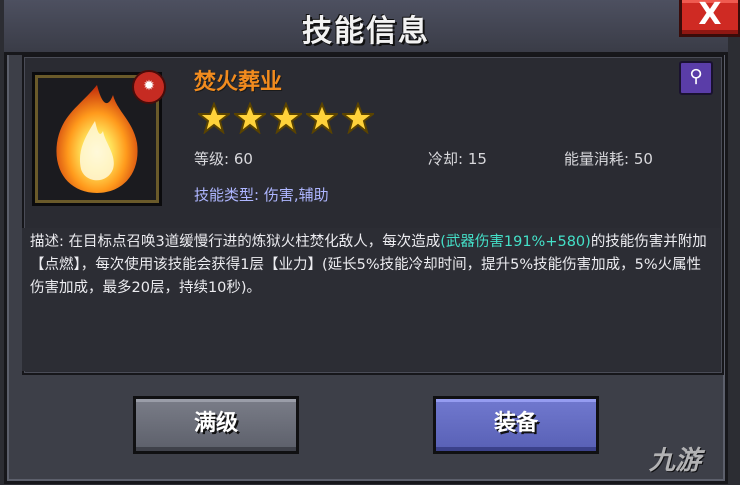 Image resolution: width=740 pixels, height=485 pixels. Describe the element at coordinates (515, 242) in the screenshot. I see `description-damage-formula: (武器伤害191%+580)` at that location.